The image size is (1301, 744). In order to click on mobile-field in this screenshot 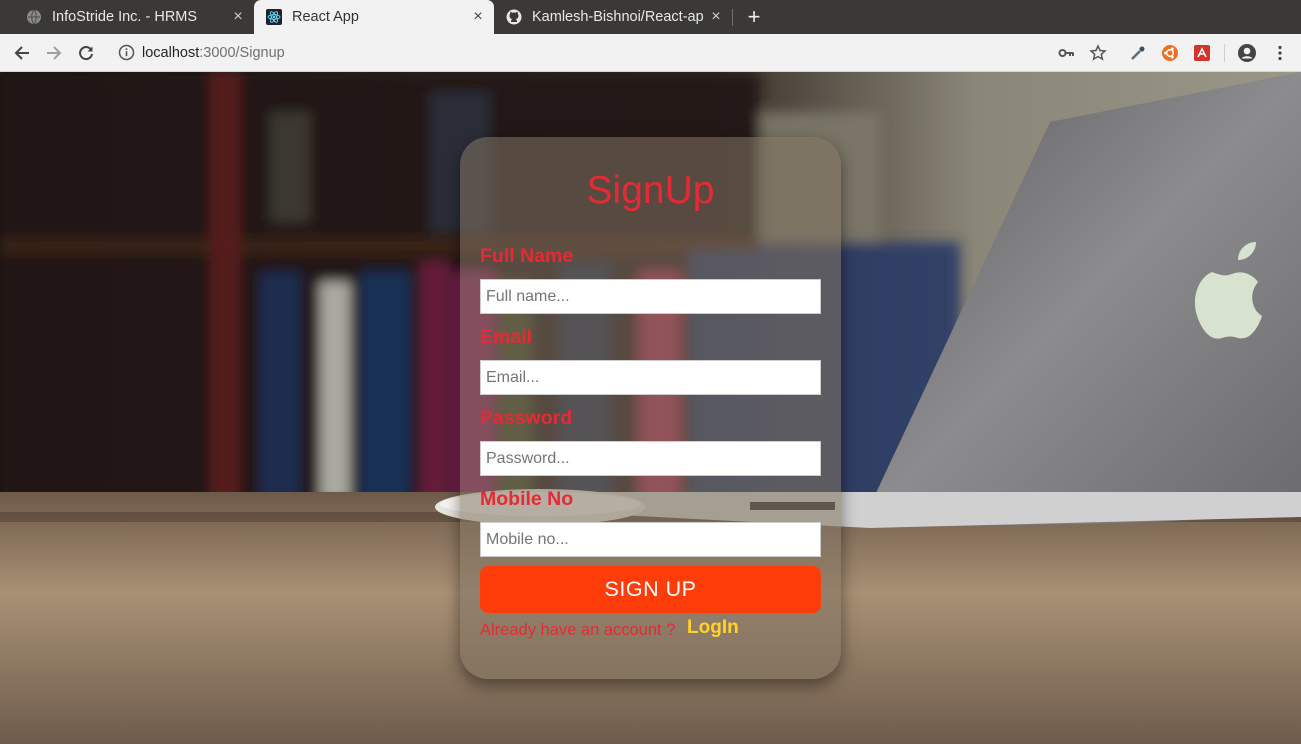, I will do `click(650, 539)`.